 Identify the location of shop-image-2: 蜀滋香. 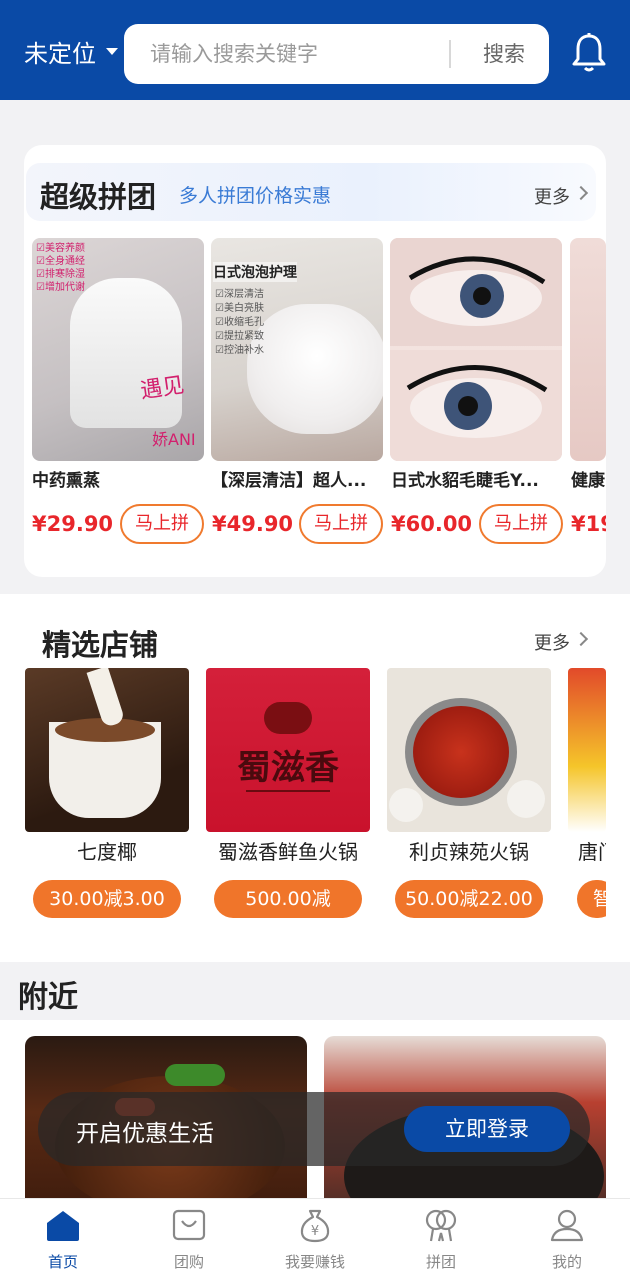
(288, 750).